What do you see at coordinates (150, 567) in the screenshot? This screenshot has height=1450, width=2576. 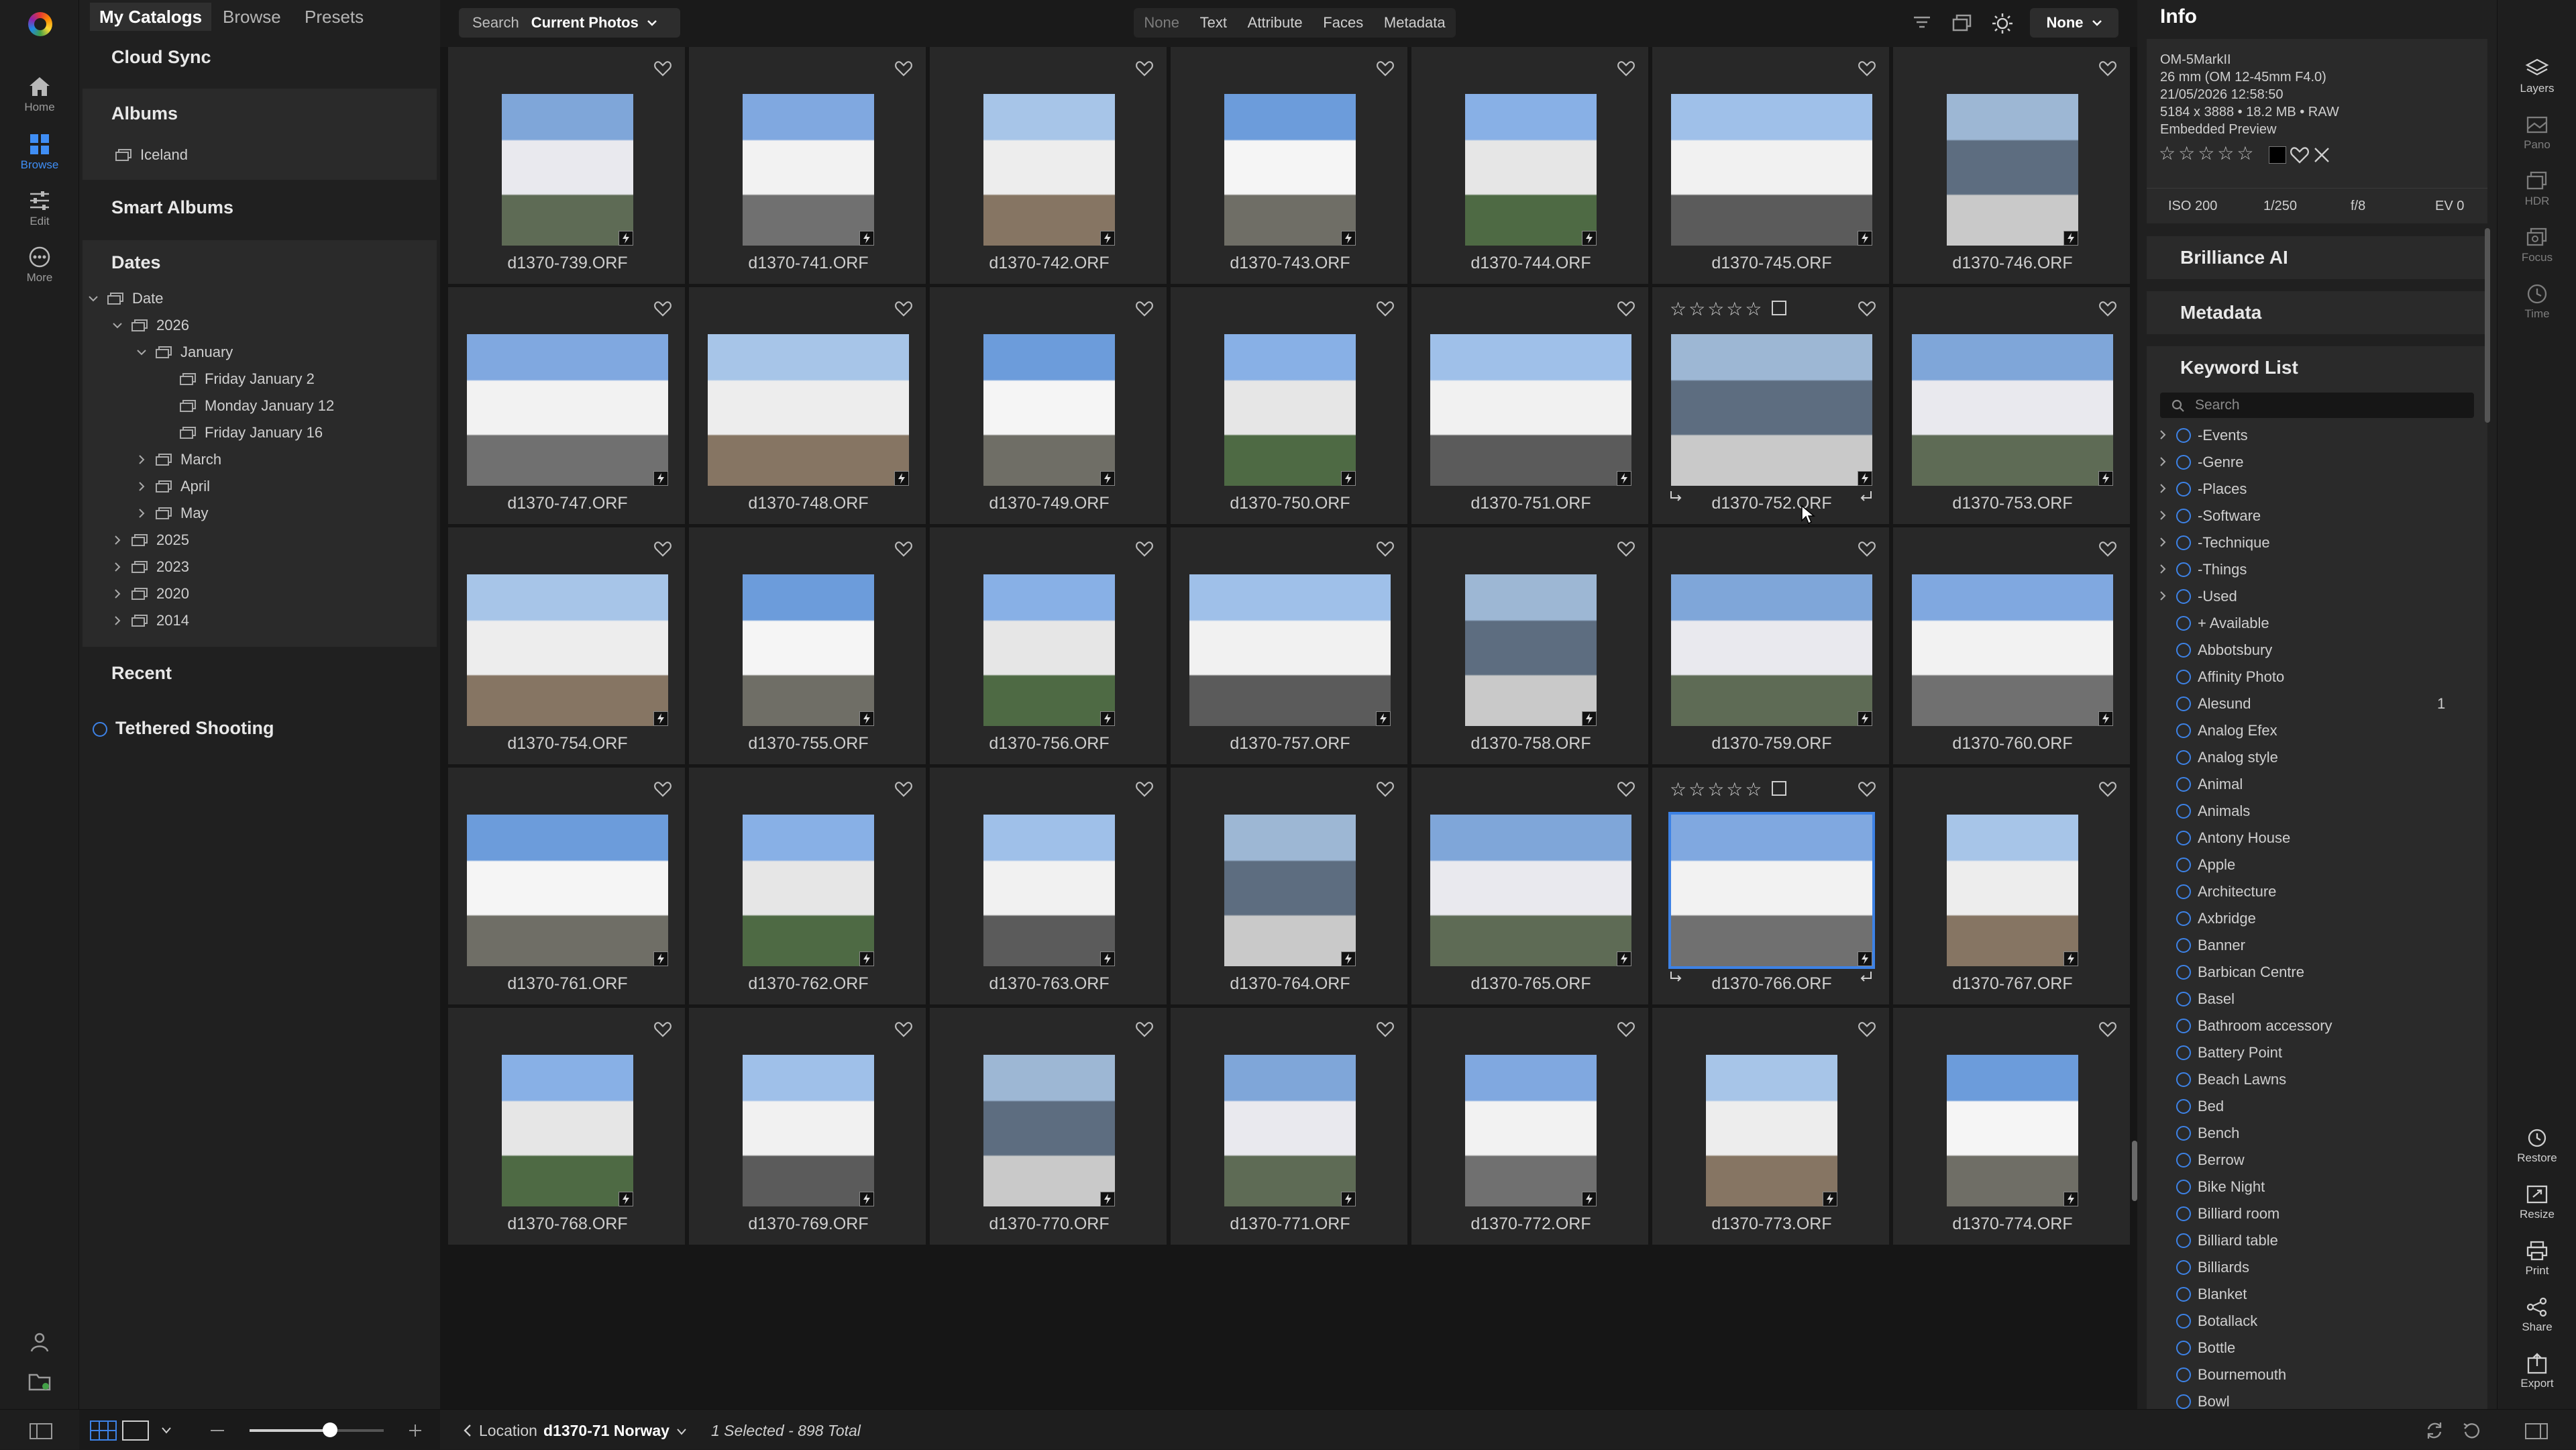 I see `date-year-2023: 2023` at bounding box center [150, 567].